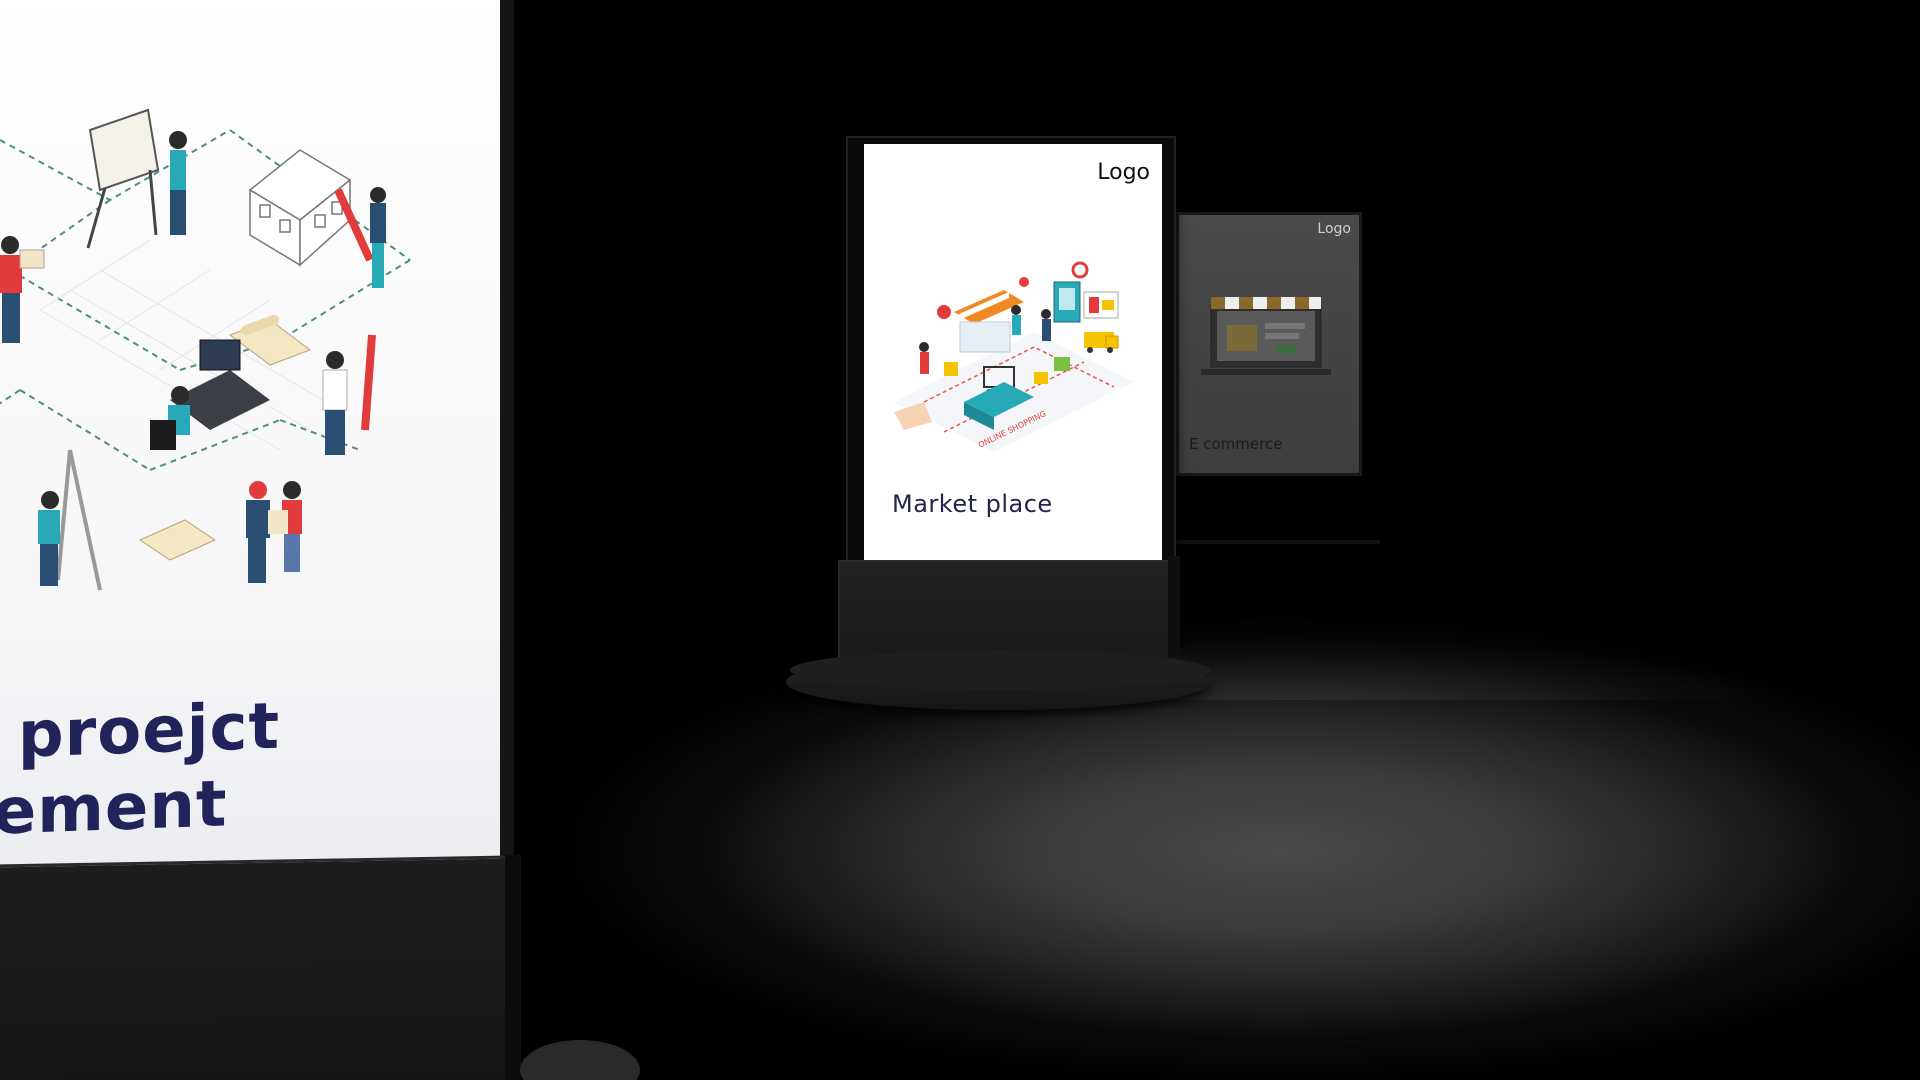 The height and width of the screenshot is (1080, 1920). Describe the element at coordinates (1266, 336) in the screenshot. I see `ecommerce-storefront-illustration` at that location.